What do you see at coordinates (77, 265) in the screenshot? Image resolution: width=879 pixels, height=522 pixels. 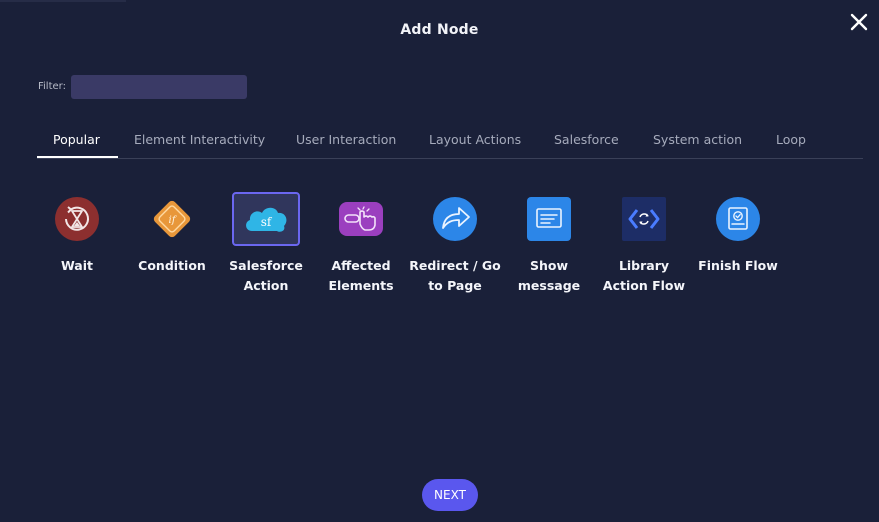 I see `node-label: Wait` at bounding box center [77, 265].